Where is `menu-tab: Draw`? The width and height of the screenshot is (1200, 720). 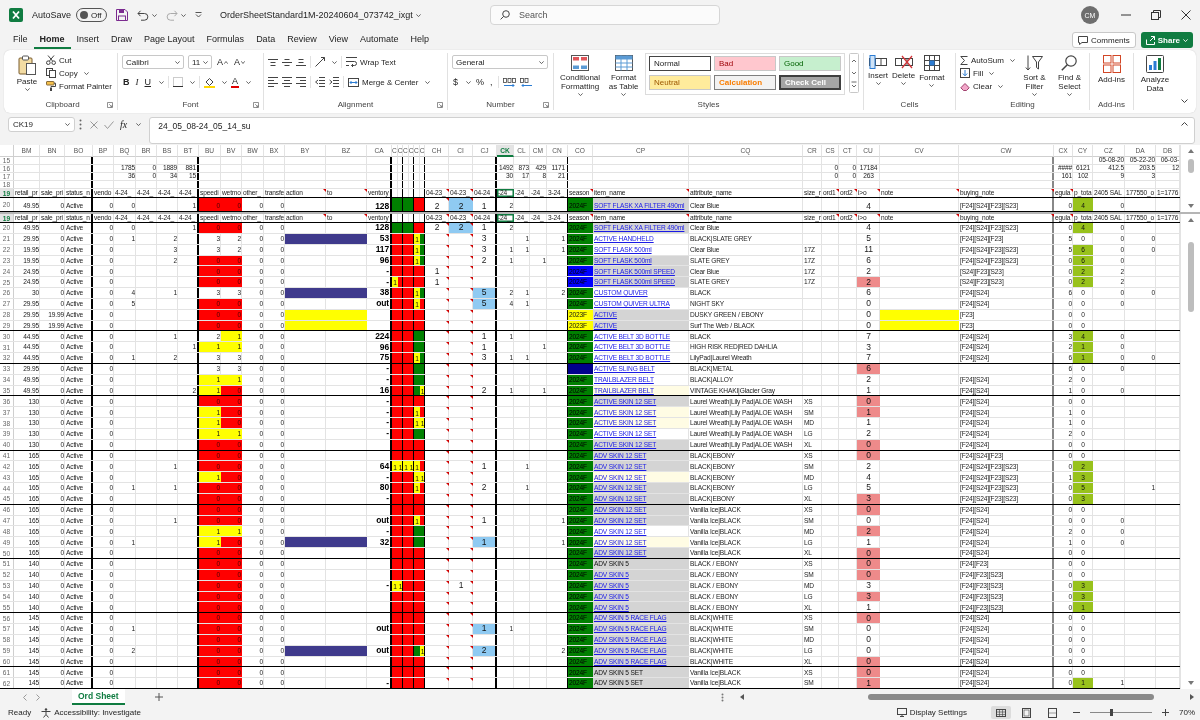 menu-tab: Draw is located at coordinates (122, 40).